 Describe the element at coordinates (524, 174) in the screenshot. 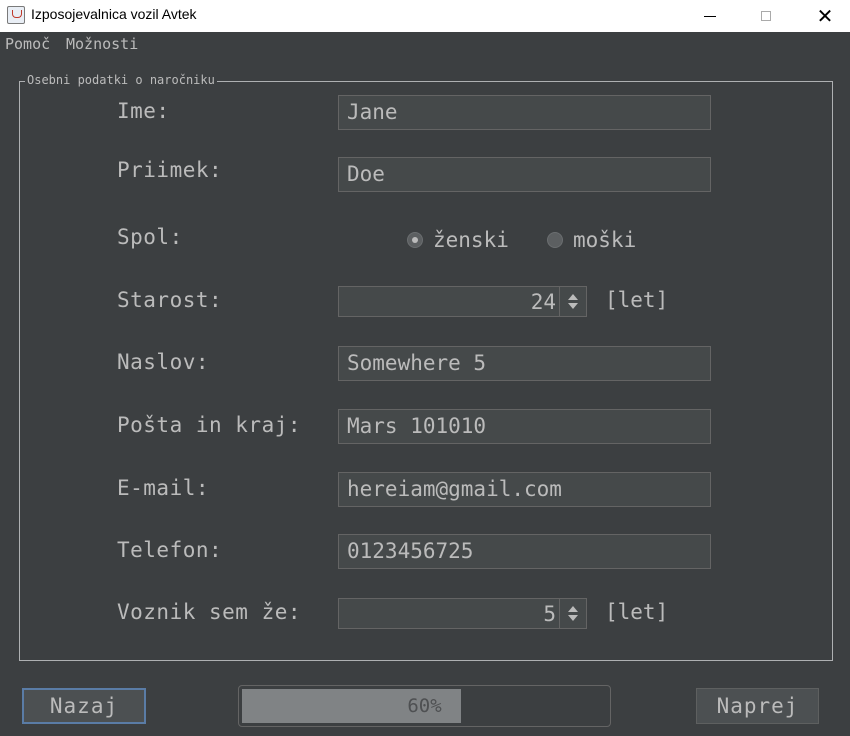

I see `priimek-field: Doe` at that location.